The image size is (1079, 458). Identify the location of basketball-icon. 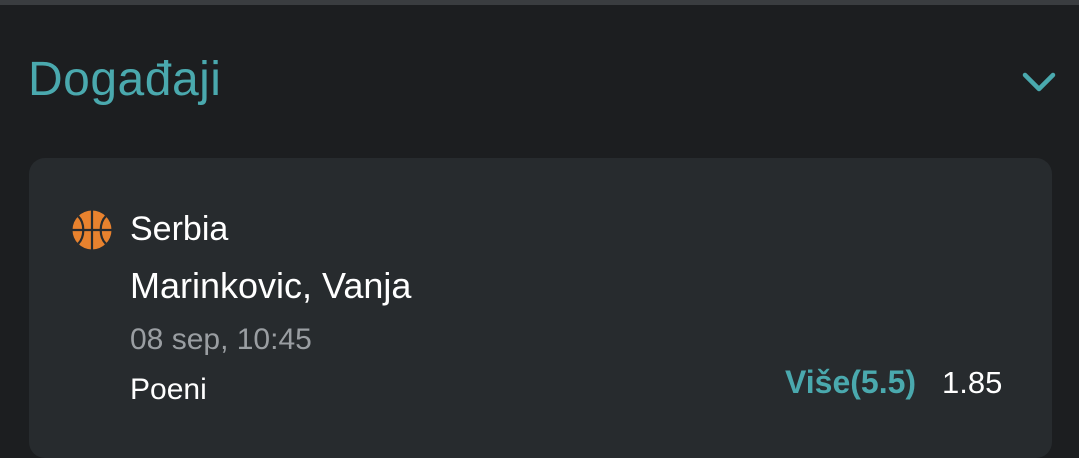
(92, 230).